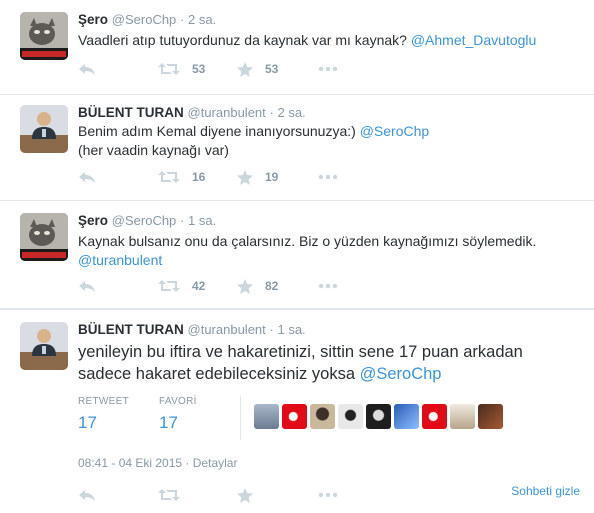  I want to click on retweet-stat: RETWEET 17, so click(103, 414).